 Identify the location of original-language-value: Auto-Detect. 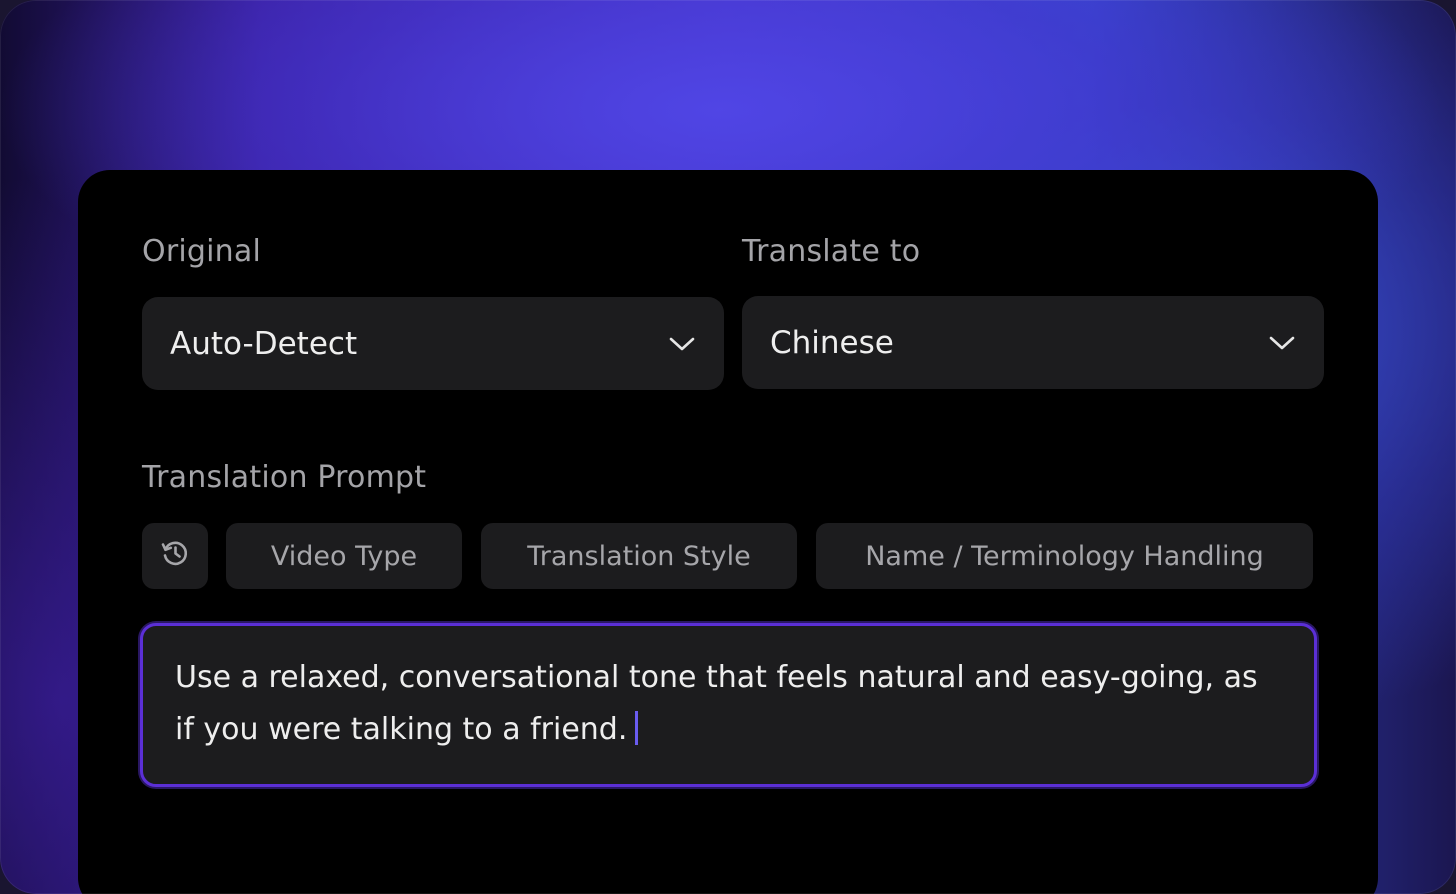
(264, 343).